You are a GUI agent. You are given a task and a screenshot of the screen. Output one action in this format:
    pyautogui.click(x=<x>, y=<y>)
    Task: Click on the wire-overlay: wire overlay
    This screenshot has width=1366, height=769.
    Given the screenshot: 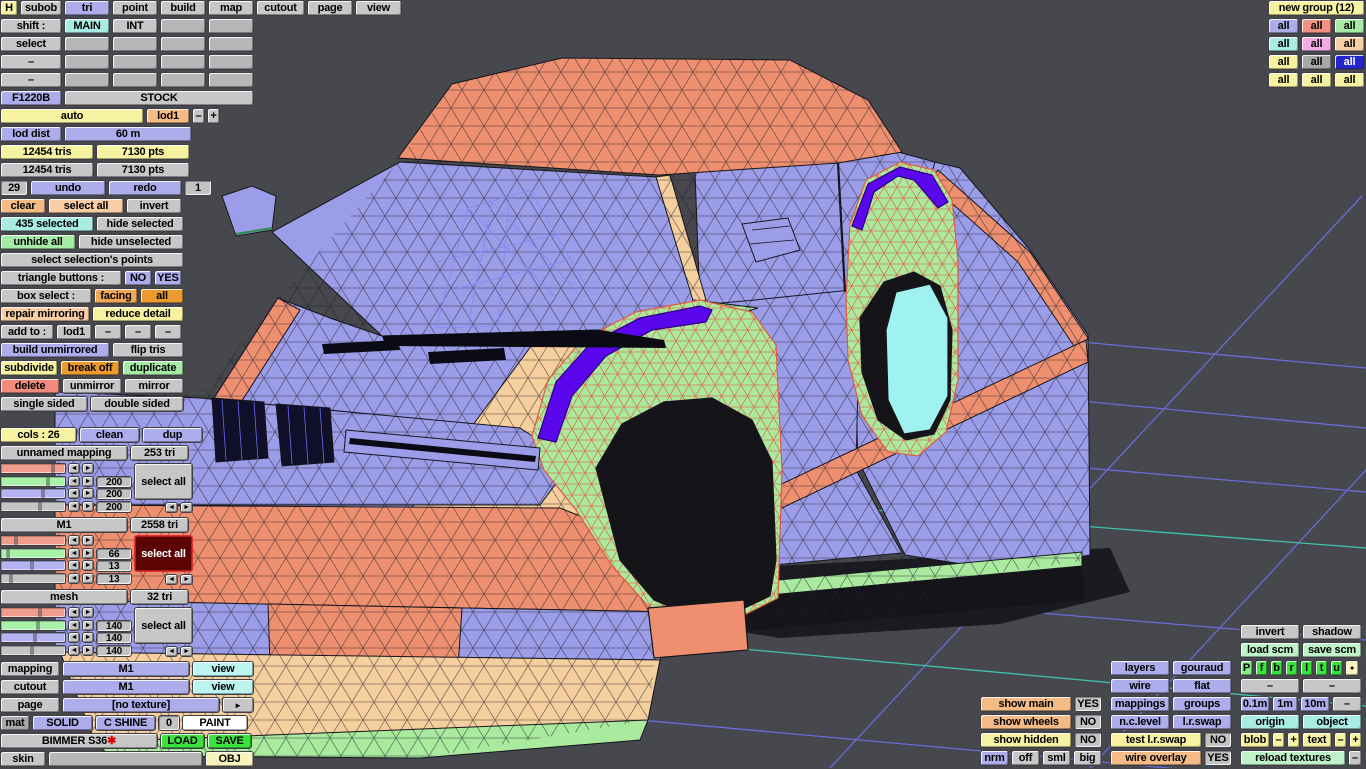 What is the action you would take?
    pyautogui.click(x=1156, y=758)
    